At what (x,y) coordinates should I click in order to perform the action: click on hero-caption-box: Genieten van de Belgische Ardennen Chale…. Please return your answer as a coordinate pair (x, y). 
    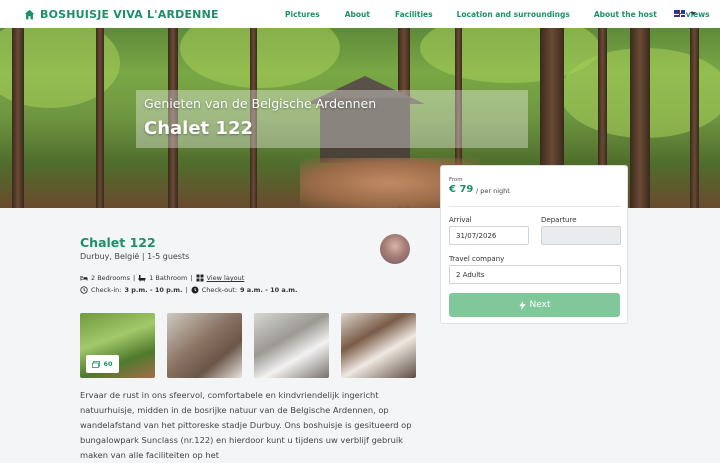
    Looking at the image, I should click on (332, 119).